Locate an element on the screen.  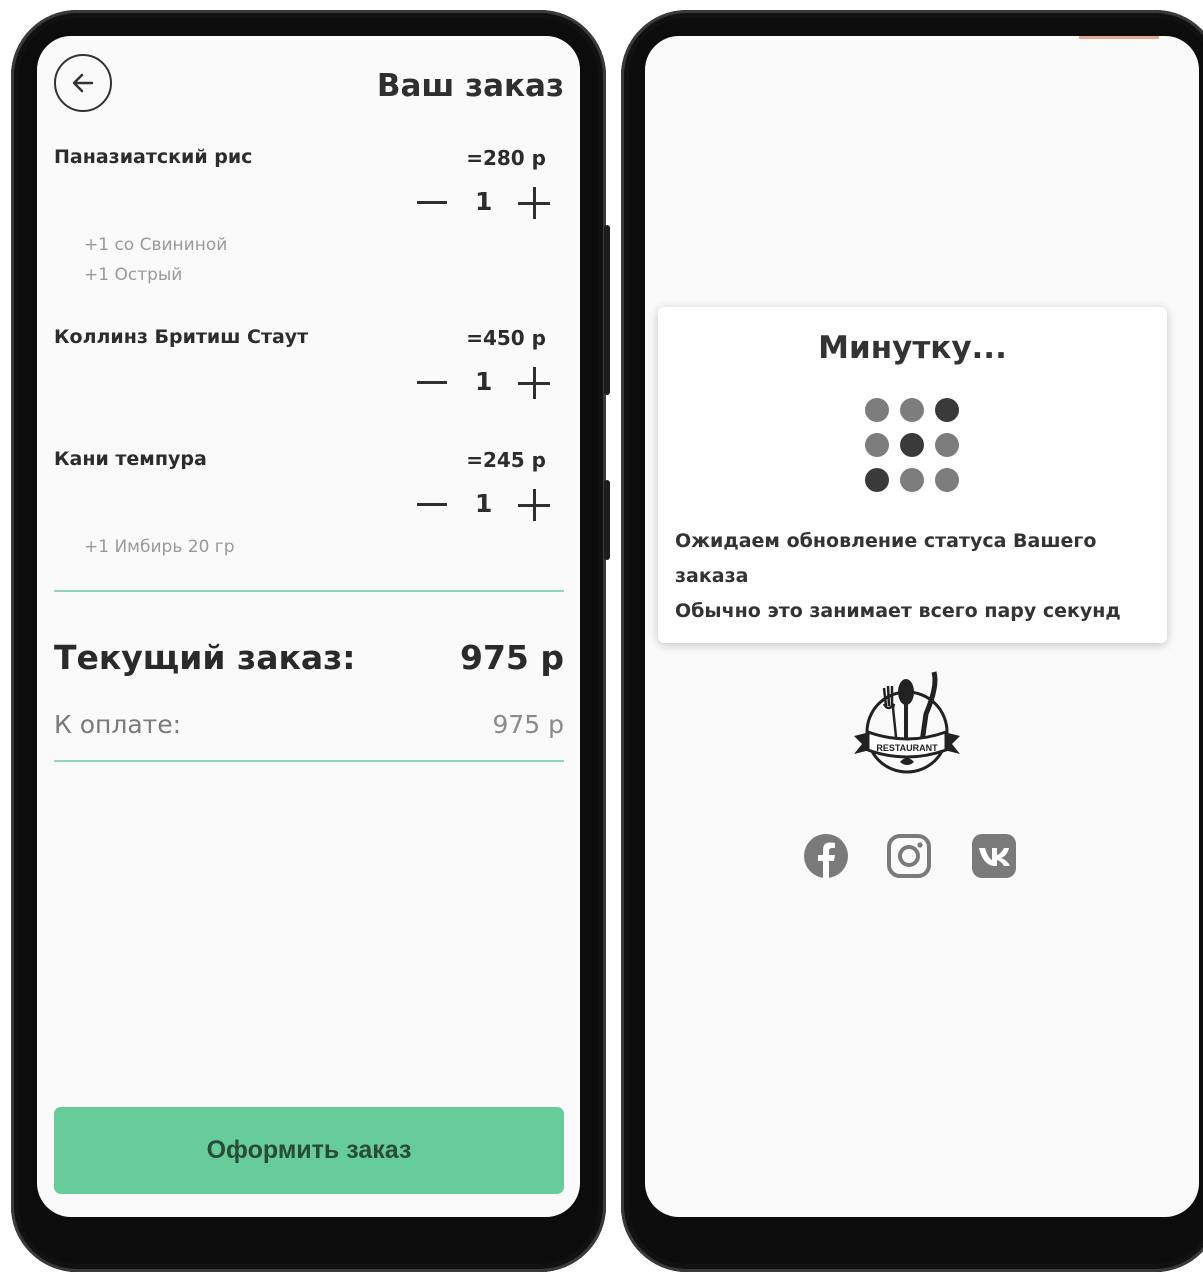
power-button is located at coordinates (607, 520).